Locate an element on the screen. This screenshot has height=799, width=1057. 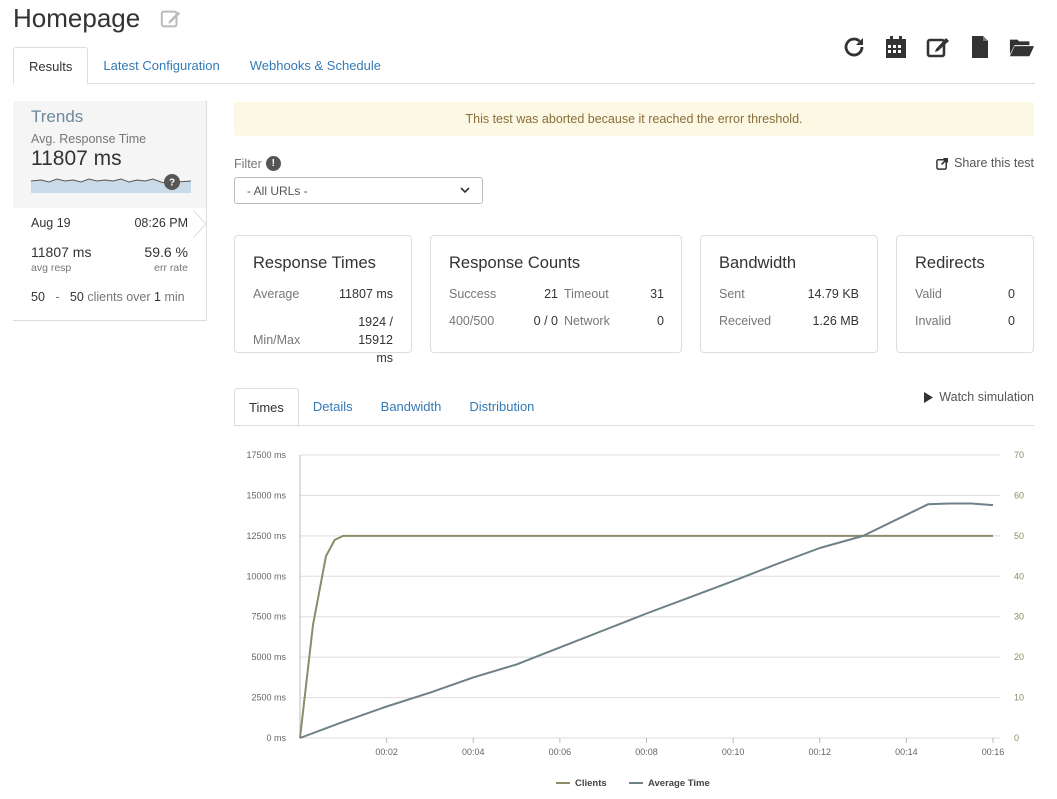
edit-title-icon is located at coordinates (171, 19).